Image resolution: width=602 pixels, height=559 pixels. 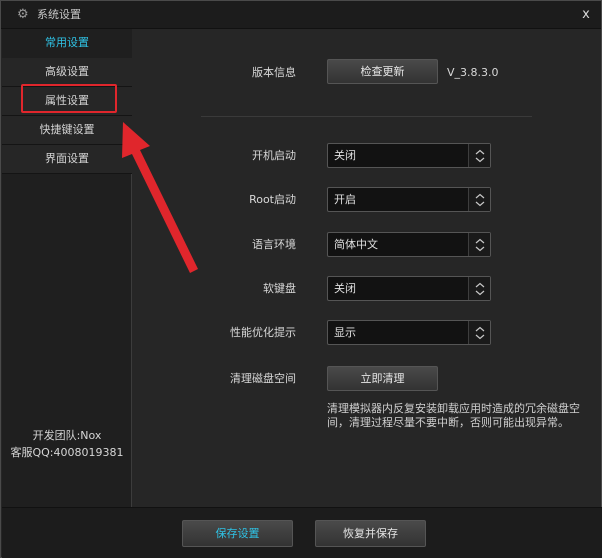 I want to click on clean-now-button: 立即清理, so click(x=382, y=378).